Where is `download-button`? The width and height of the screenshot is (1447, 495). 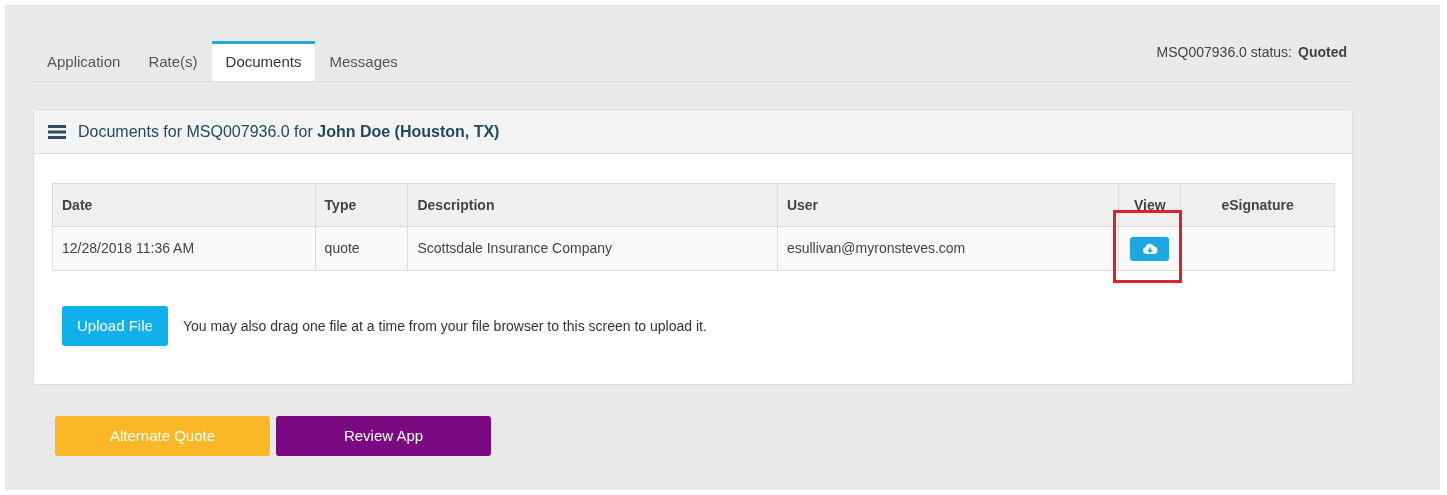 download-button is located at coordinates (1150, 248).